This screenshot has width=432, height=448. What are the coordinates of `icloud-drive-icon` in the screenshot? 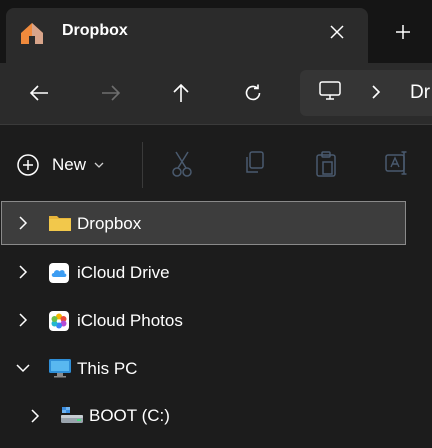 It's located at (59, 273).